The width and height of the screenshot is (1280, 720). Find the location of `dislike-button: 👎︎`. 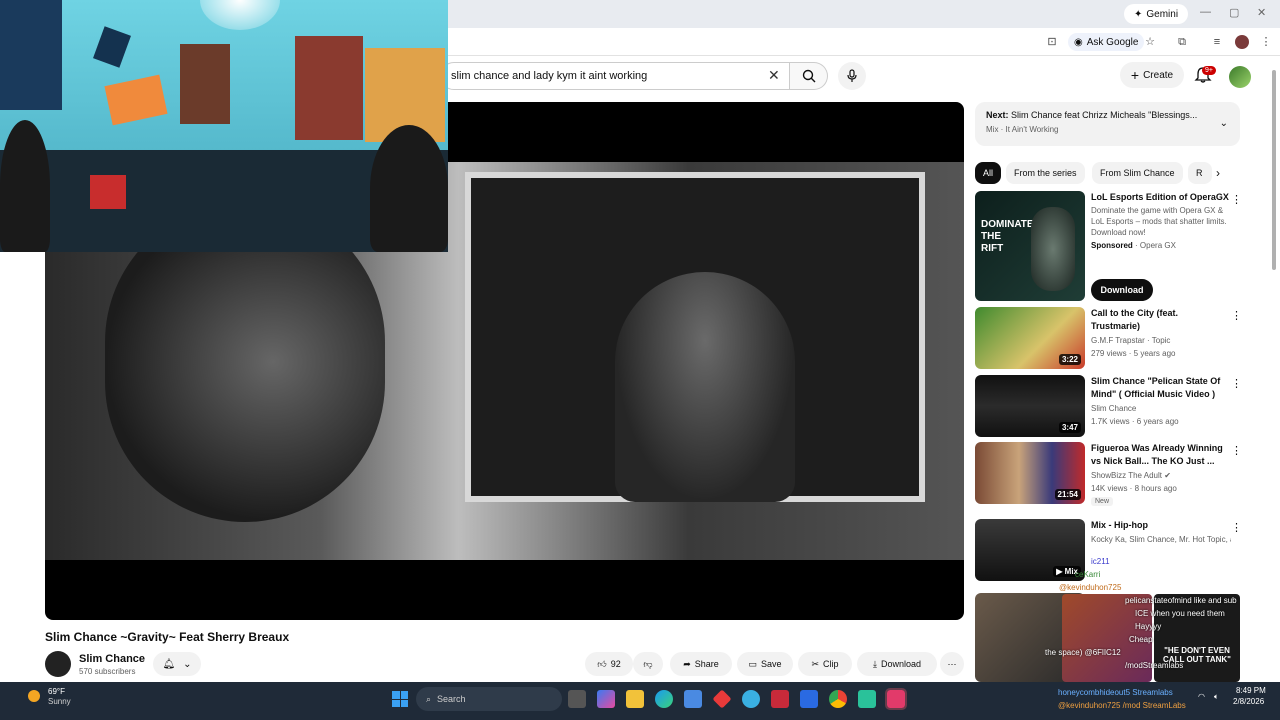

dislike-button: 👎︎ is located at coordinates (648, 664).